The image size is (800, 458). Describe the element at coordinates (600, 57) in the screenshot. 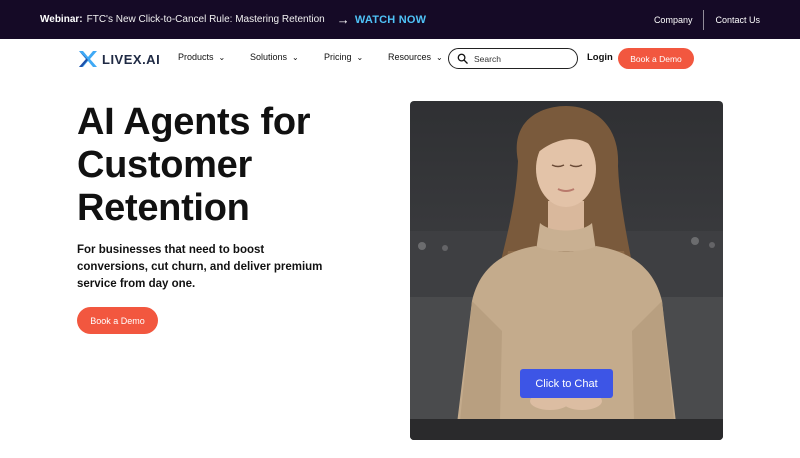

I see `login-link: Login` at that location.